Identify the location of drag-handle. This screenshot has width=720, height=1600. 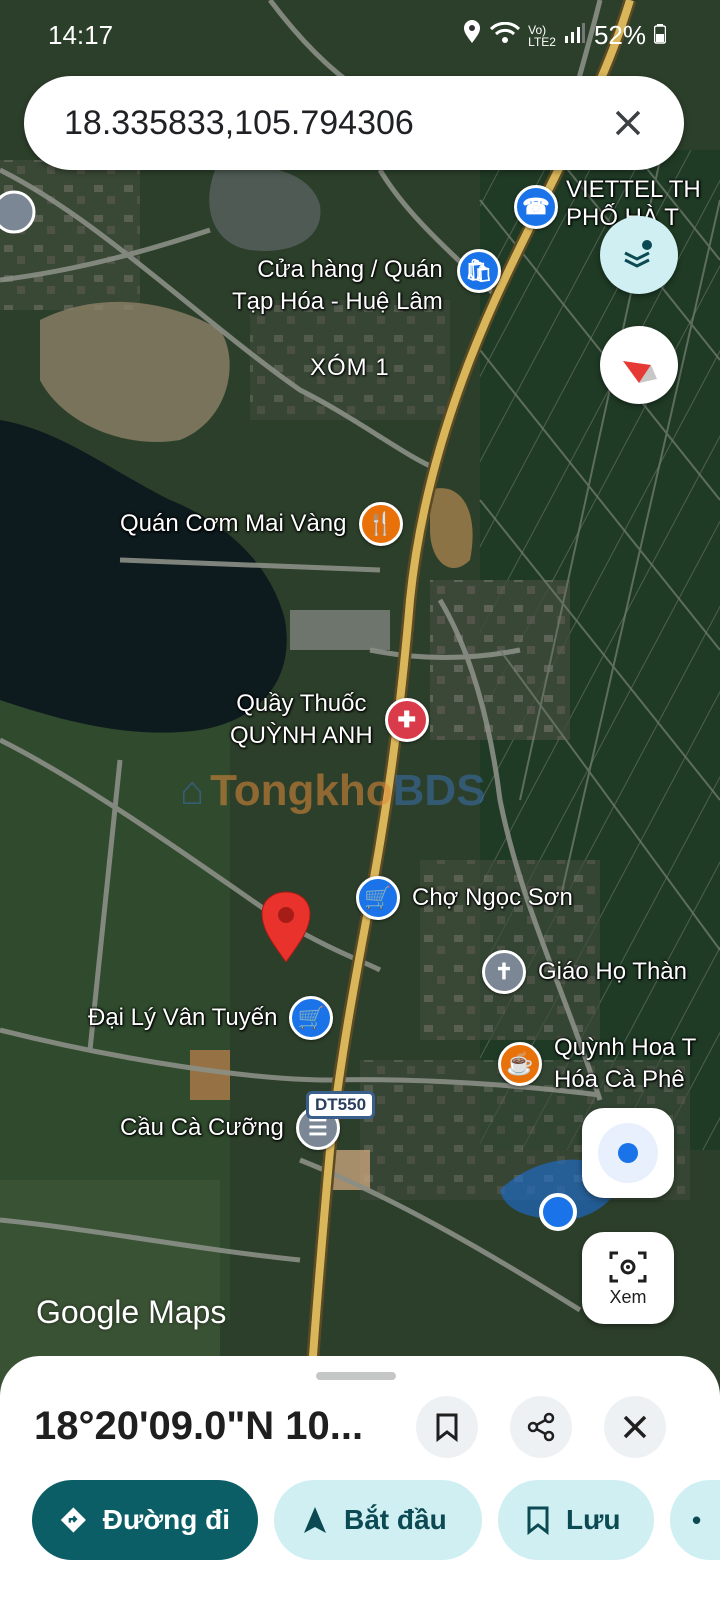
(356, 1376).